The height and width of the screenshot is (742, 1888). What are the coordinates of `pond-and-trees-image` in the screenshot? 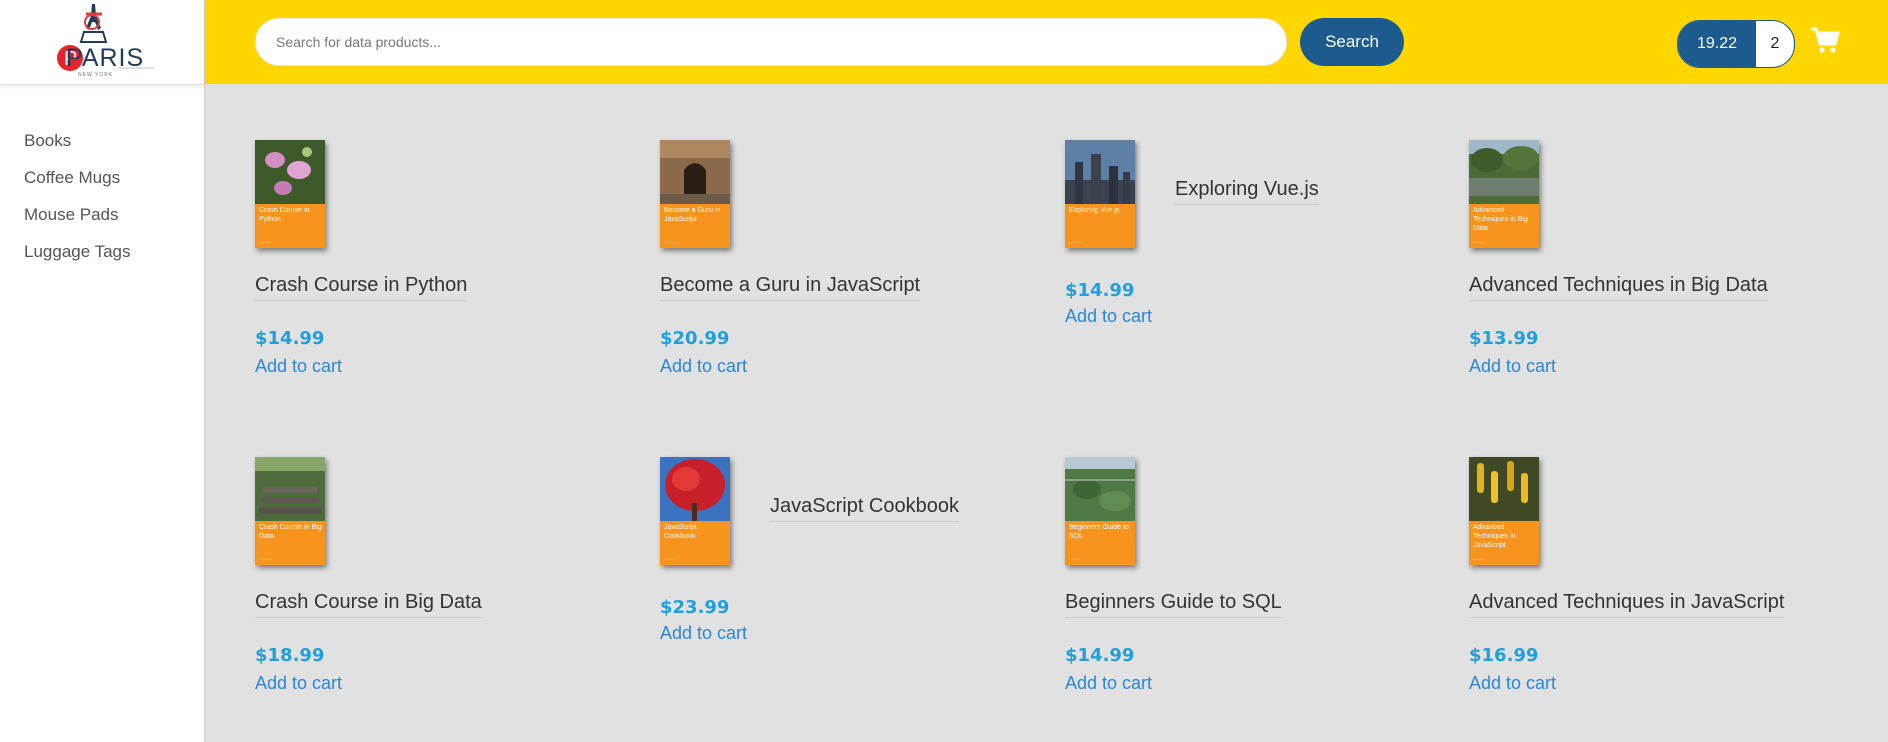 It's located at (1504, 172).